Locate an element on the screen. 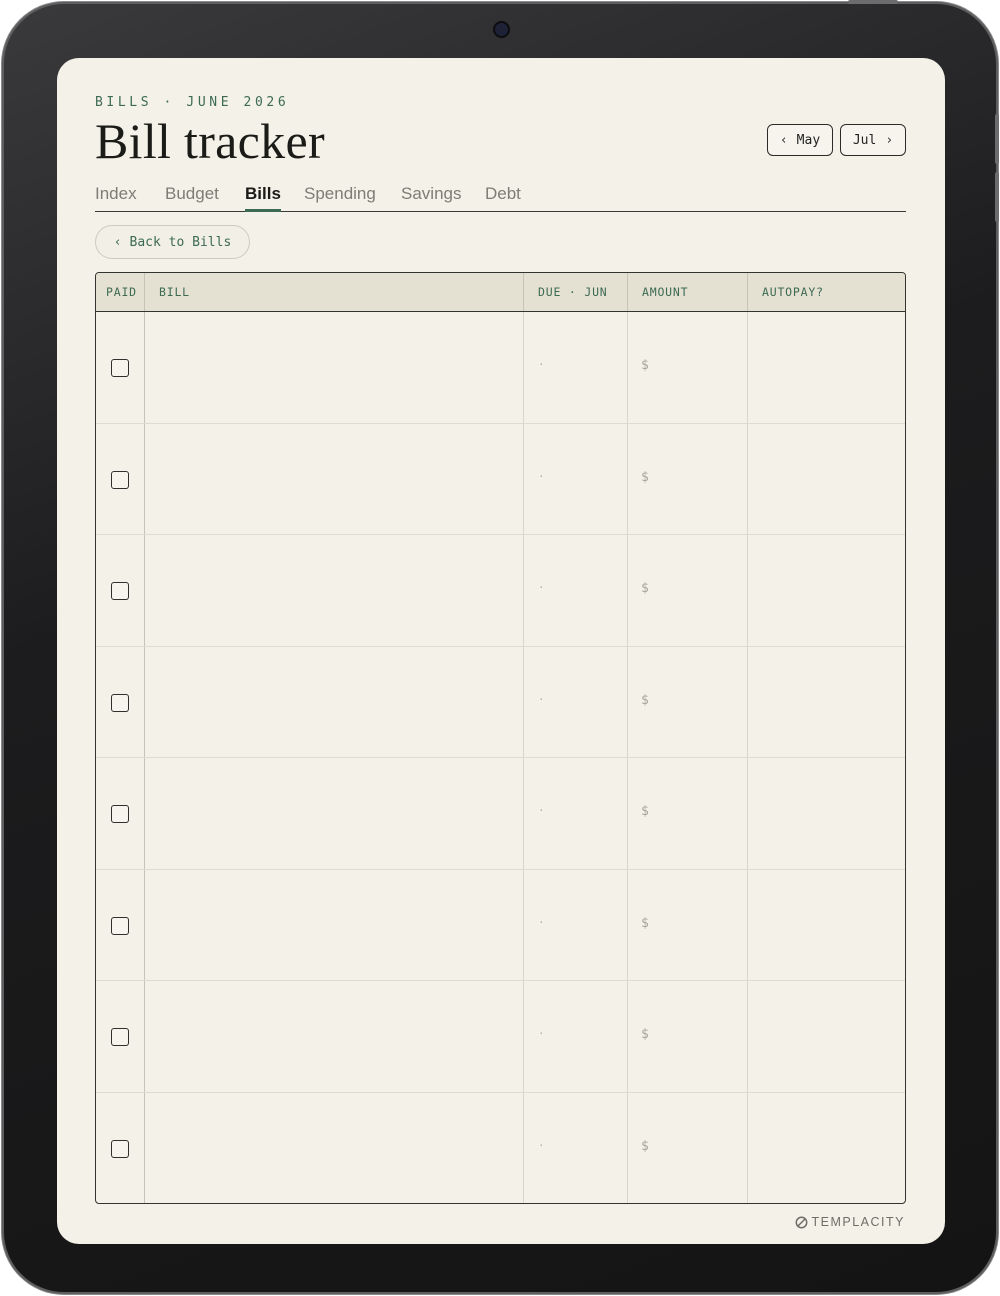 The width and height of the screenshot is (1000, 1296). column-header-amount: AMOUNT is located at coordinates (665, 292).